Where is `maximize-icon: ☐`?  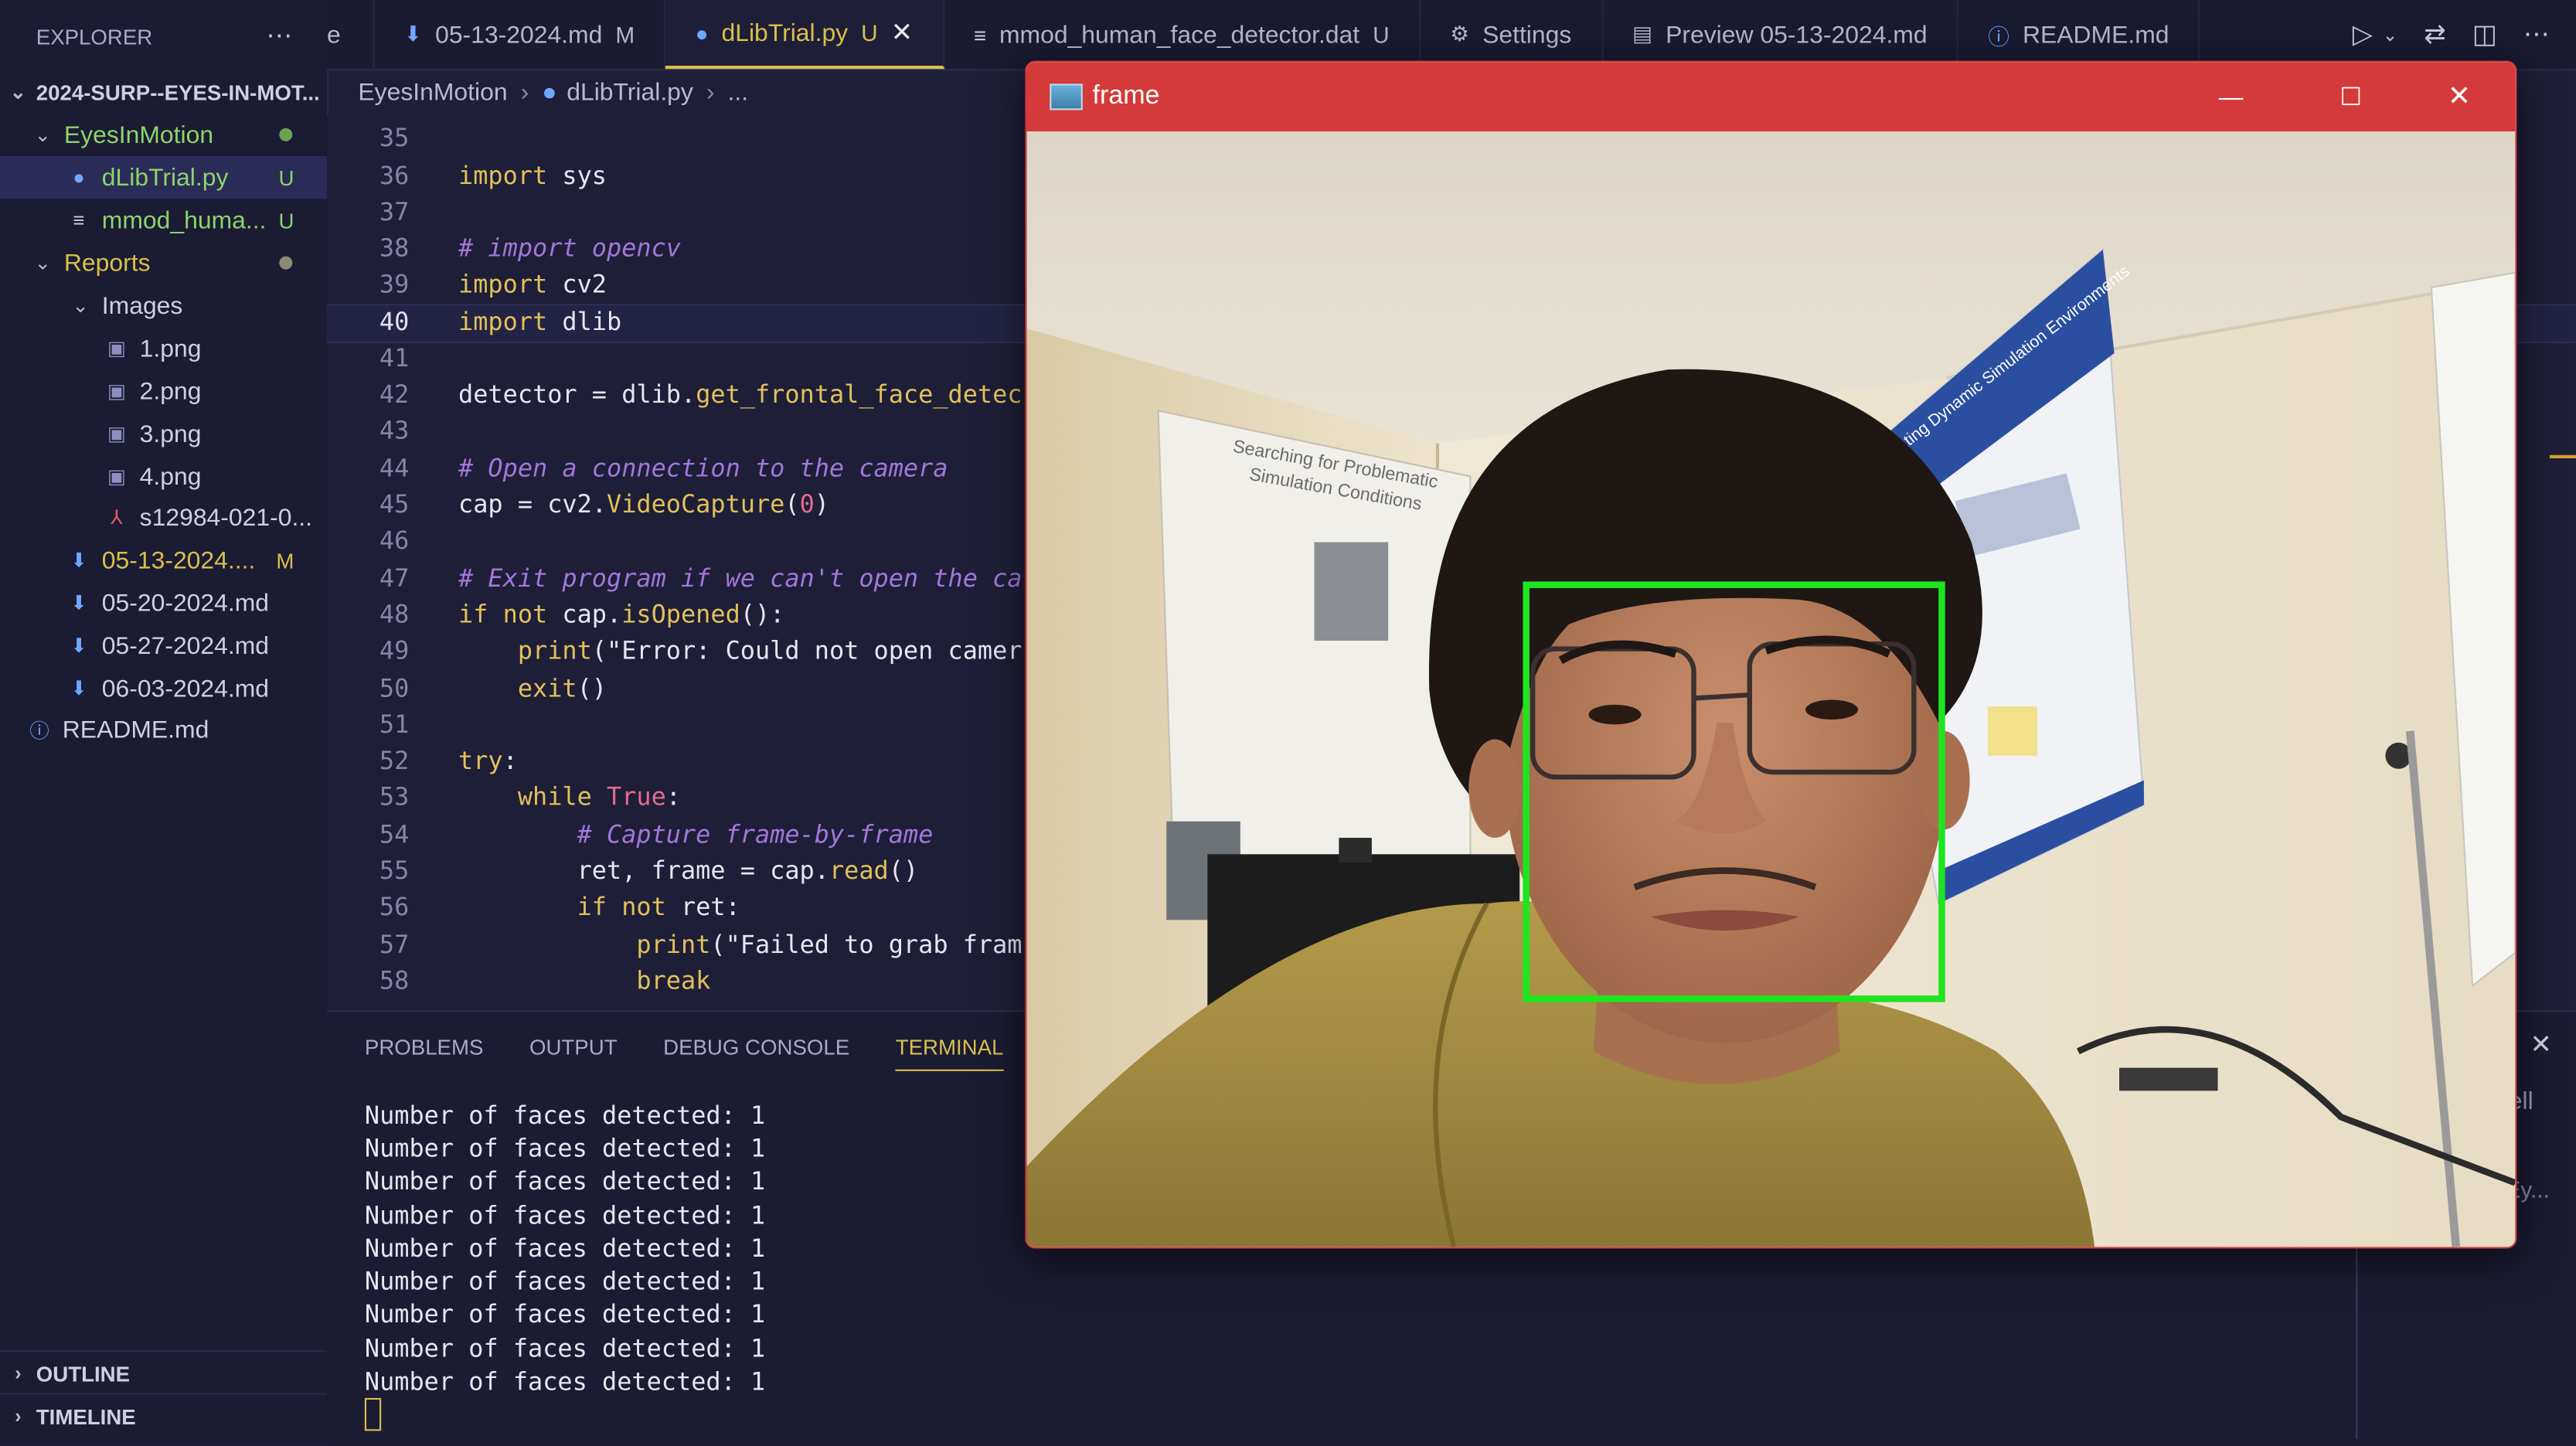 maximize-icon: ☐ is located at coordinates (2351, 97).